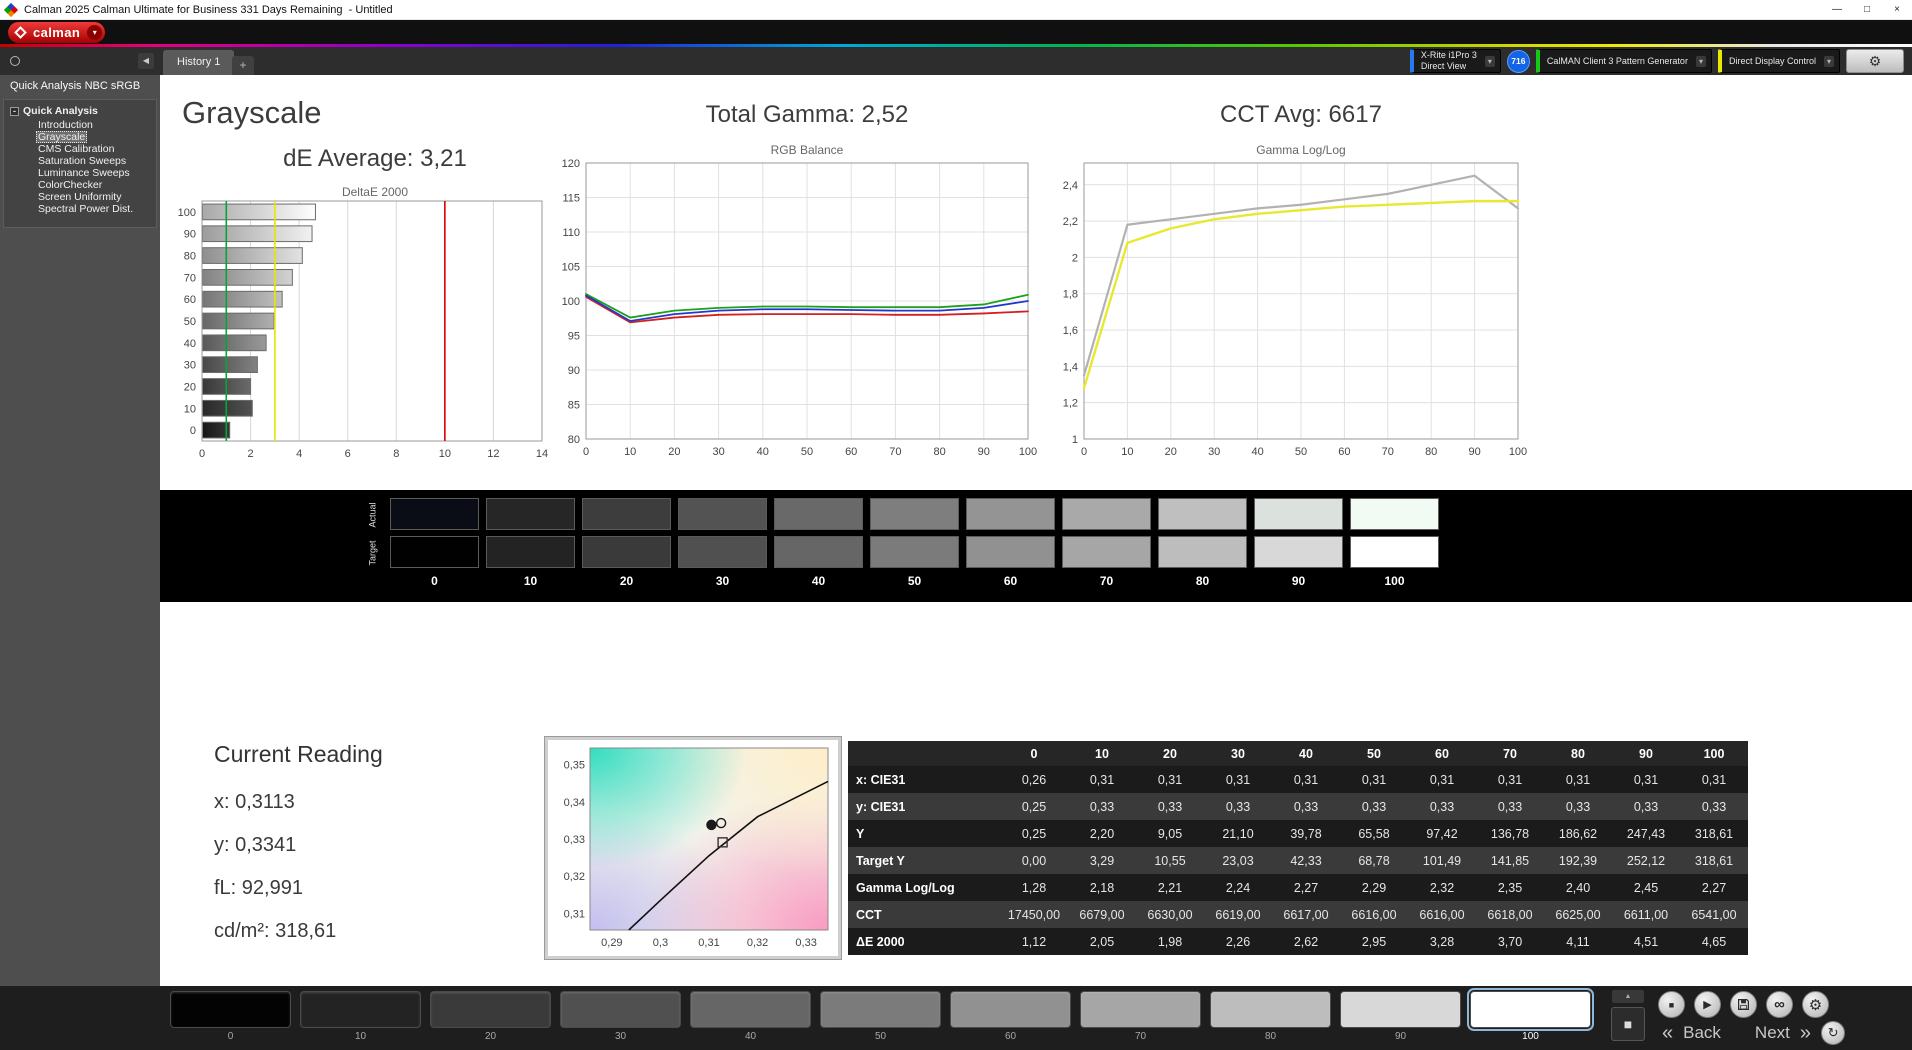 This screenshot has height=1050, width=1912. I want to click on stop-button: ■, so click(1671, 1004).